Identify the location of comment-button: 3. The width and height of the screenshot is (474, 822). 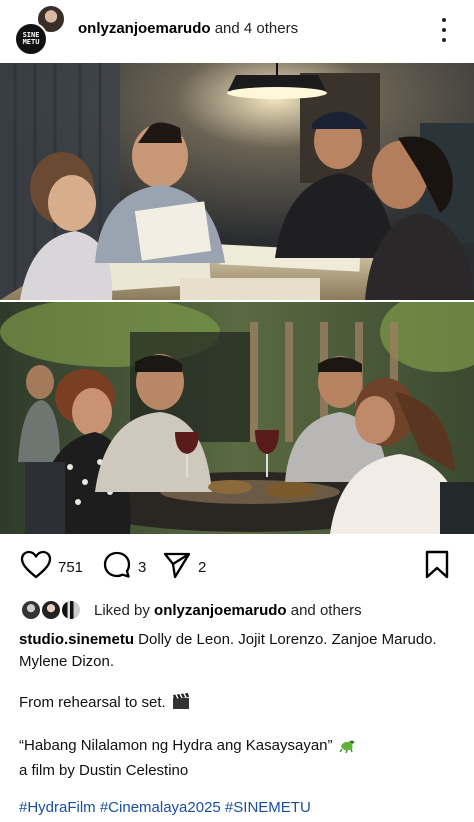
(124, 567).